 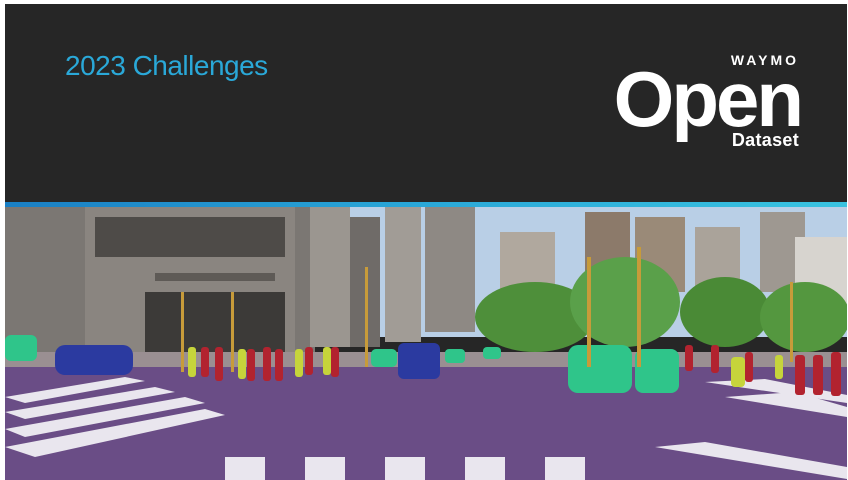 What do you see at coordinates (708, 99) in the screenshot?
I see `logo-main-text: Open` at bounding box center [708, 99].